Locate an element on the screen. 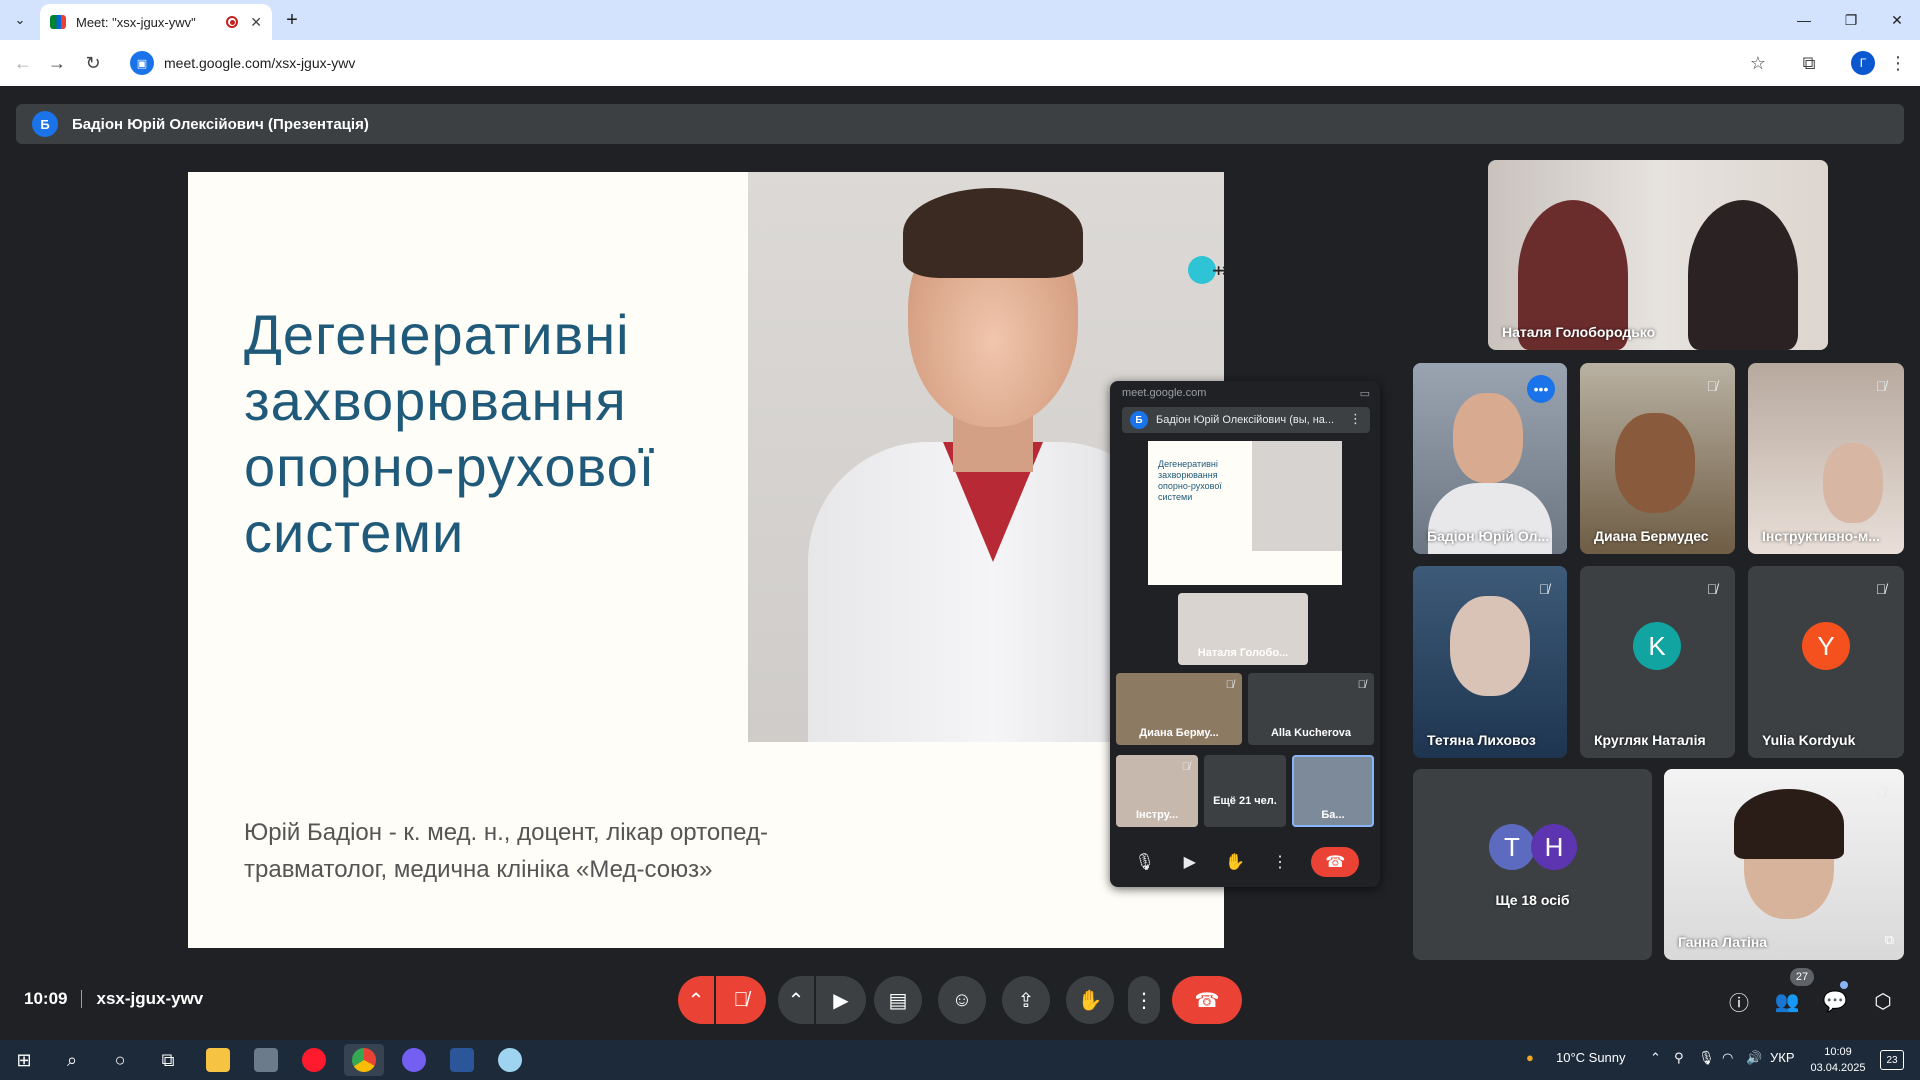 The image size is (1920, 1080). present-button: ⇪ is located at coordinates (1026, 1000).